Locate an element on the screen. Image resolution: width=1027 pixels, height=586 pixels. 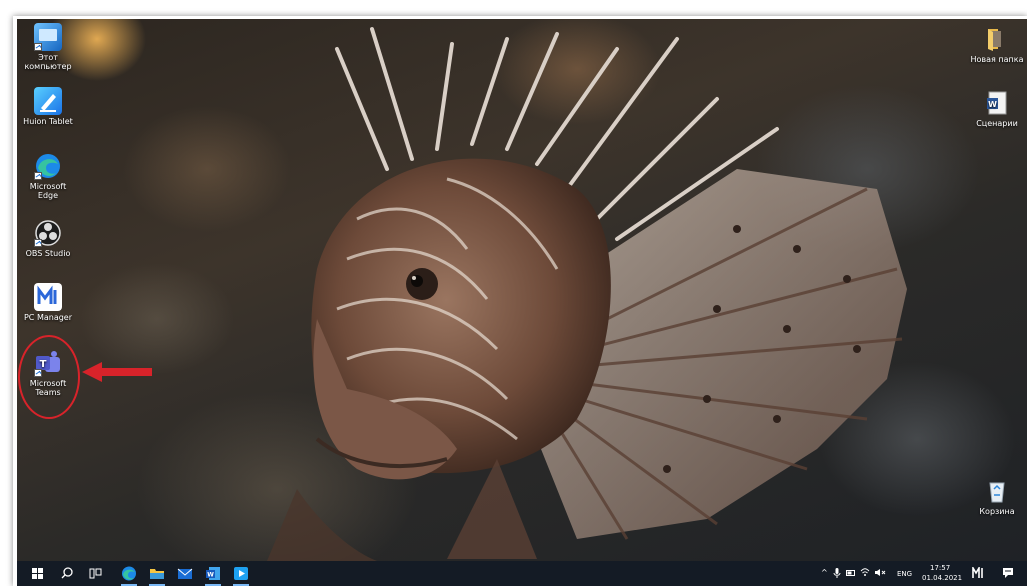
battery-icon is located at coordinates (851, 573).